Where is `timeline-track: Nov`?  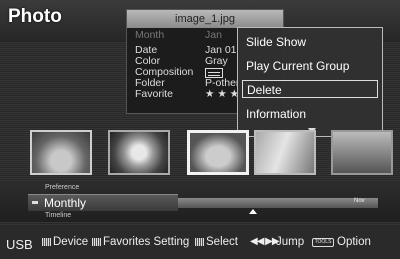
timeline-track: Nov is located at coordinates (278, 206).